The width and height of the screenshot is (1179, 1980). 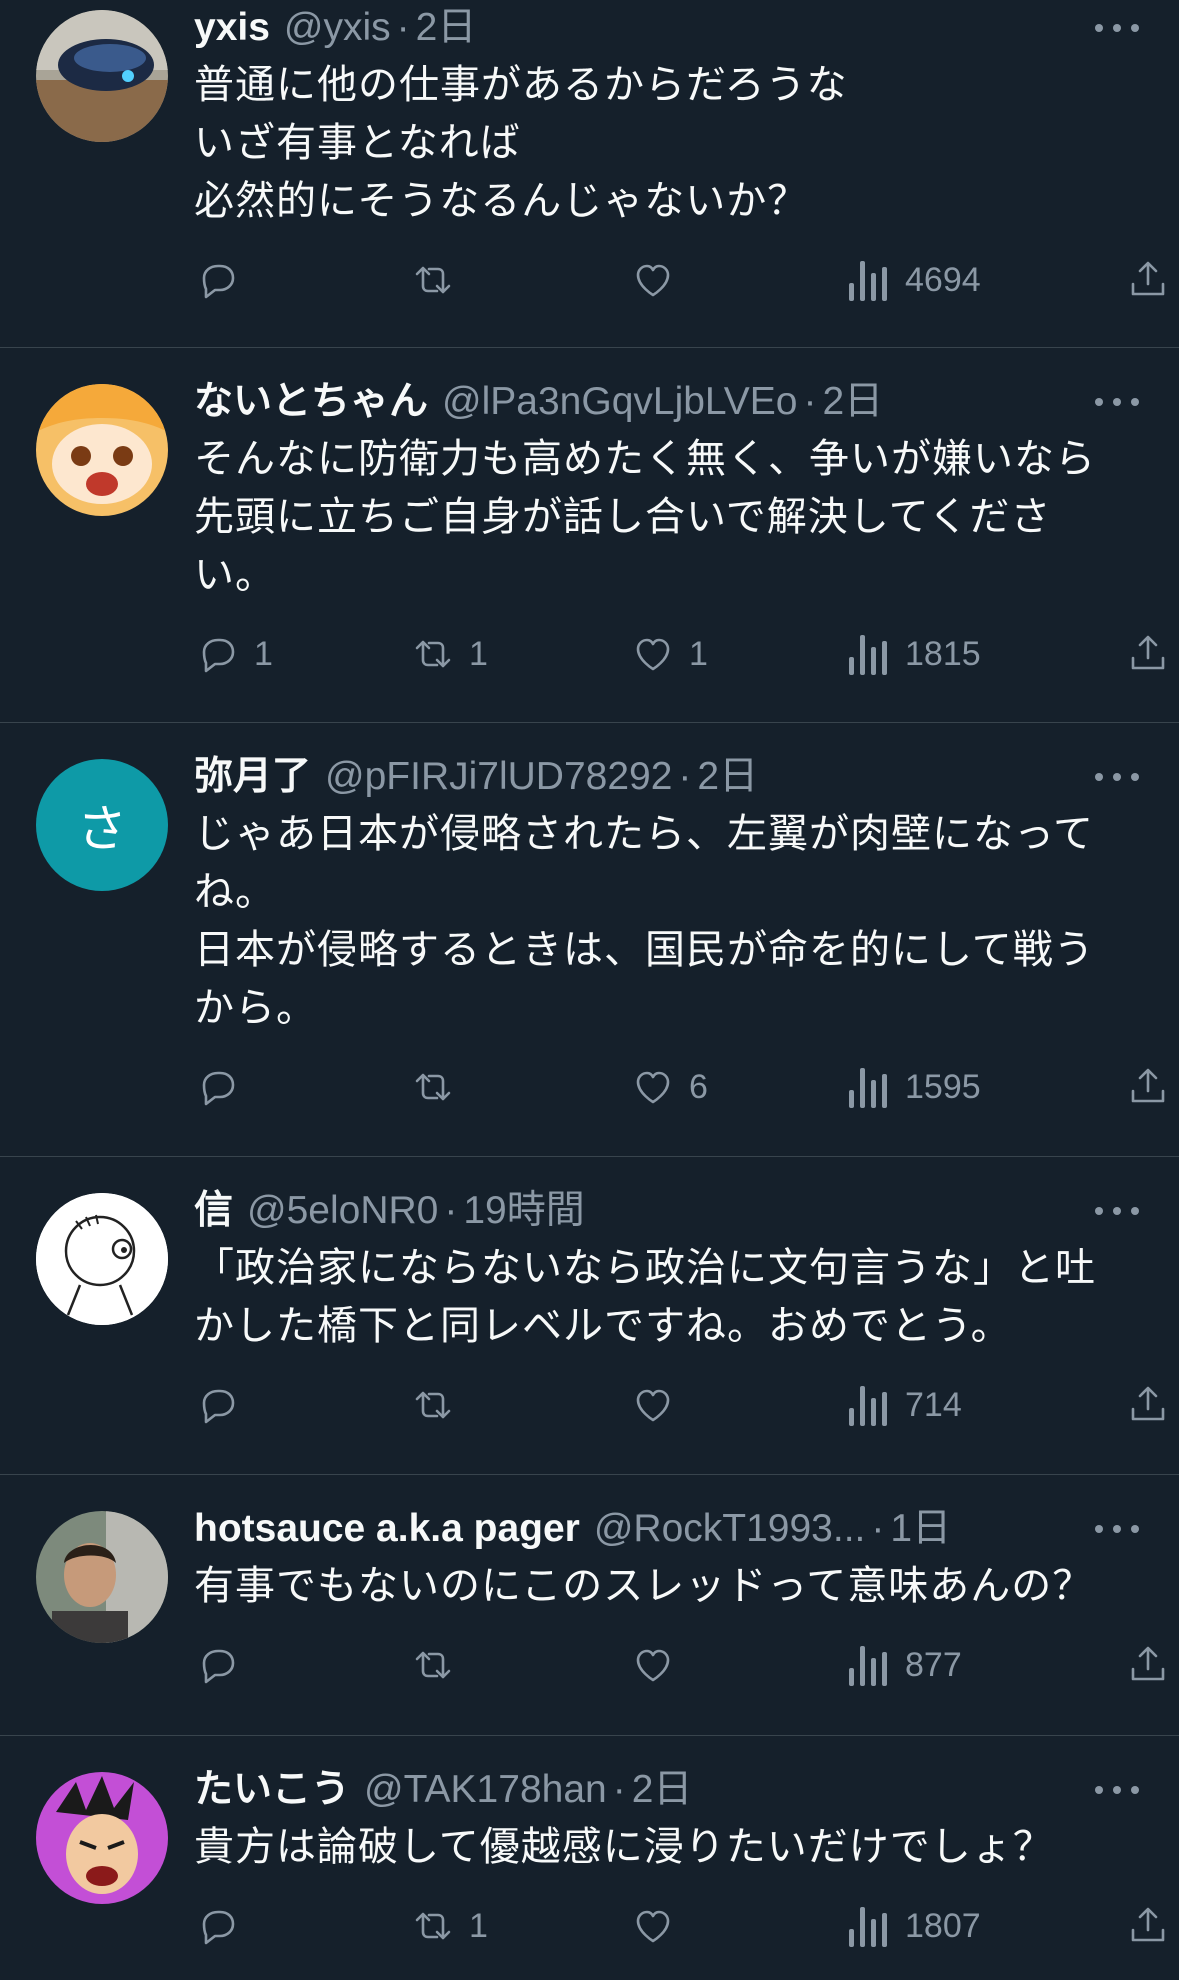 I want to click on display-name: 信, so click(x=213, y=1211).